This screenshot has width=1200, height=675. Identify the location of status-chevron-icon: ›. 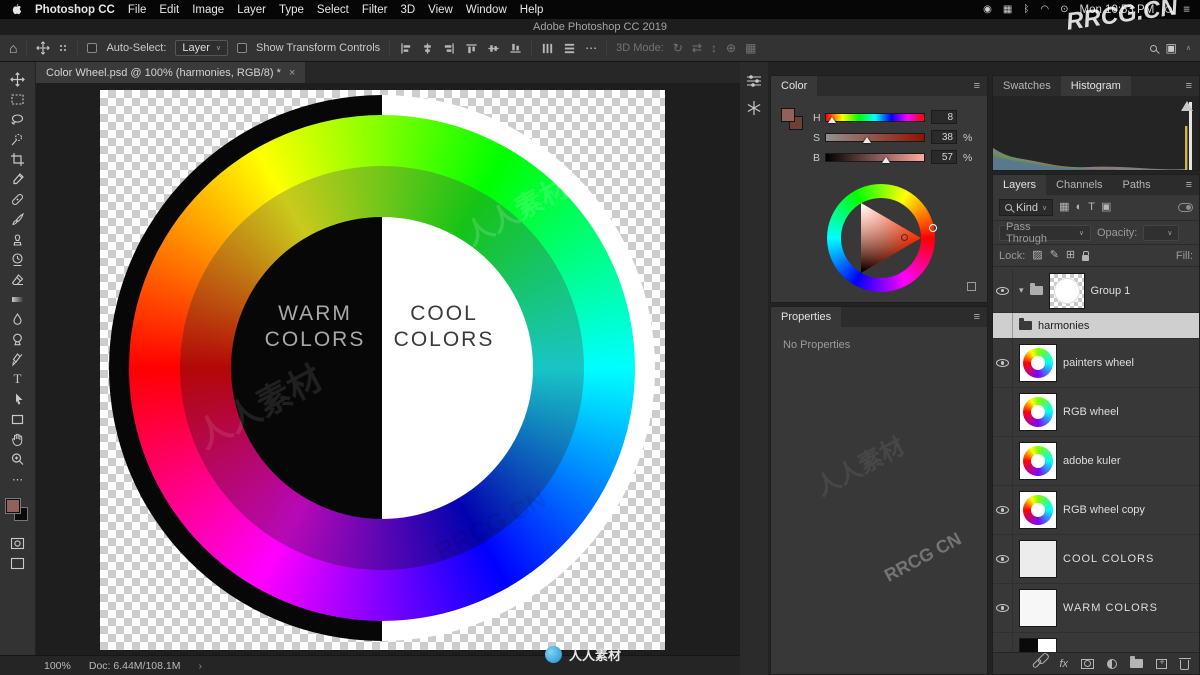
(201, 666).